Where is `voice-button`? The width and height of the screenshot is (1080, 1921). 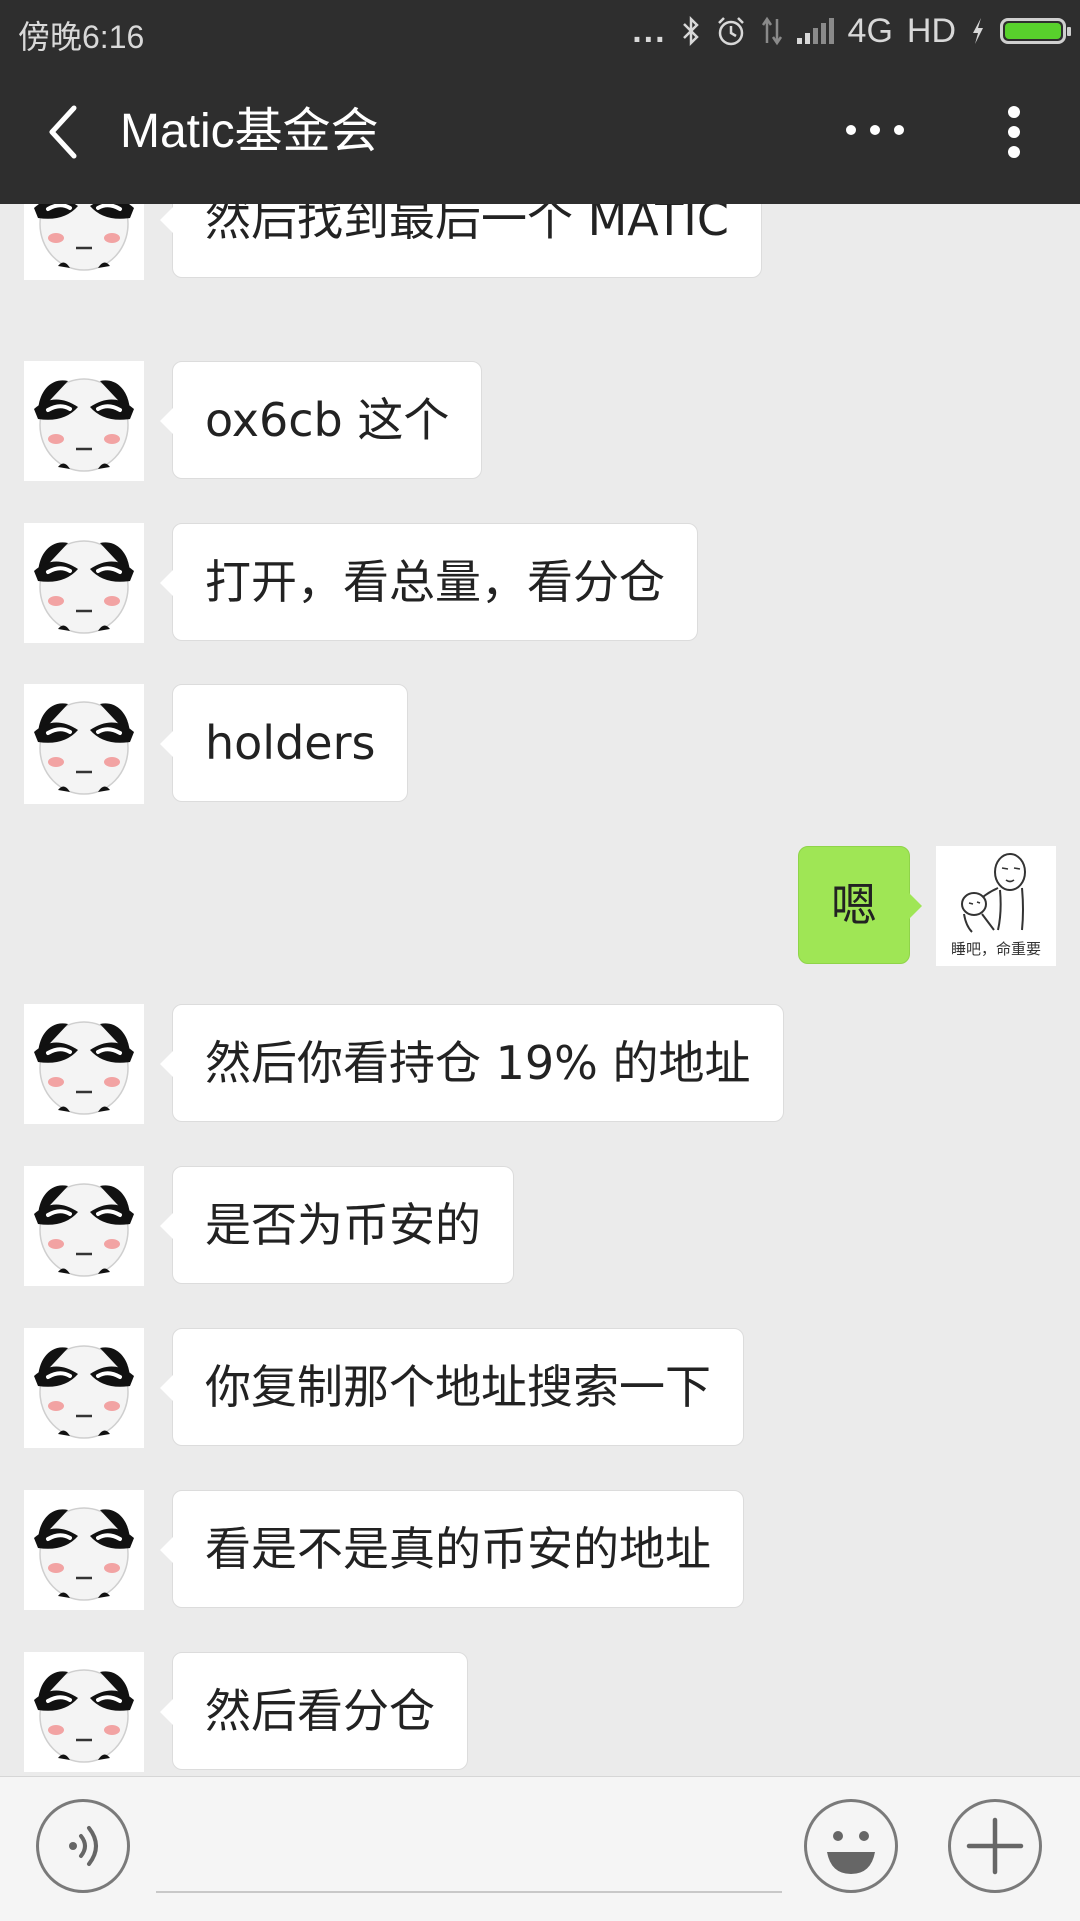
voice-button is located at coordinates (83, 1846).